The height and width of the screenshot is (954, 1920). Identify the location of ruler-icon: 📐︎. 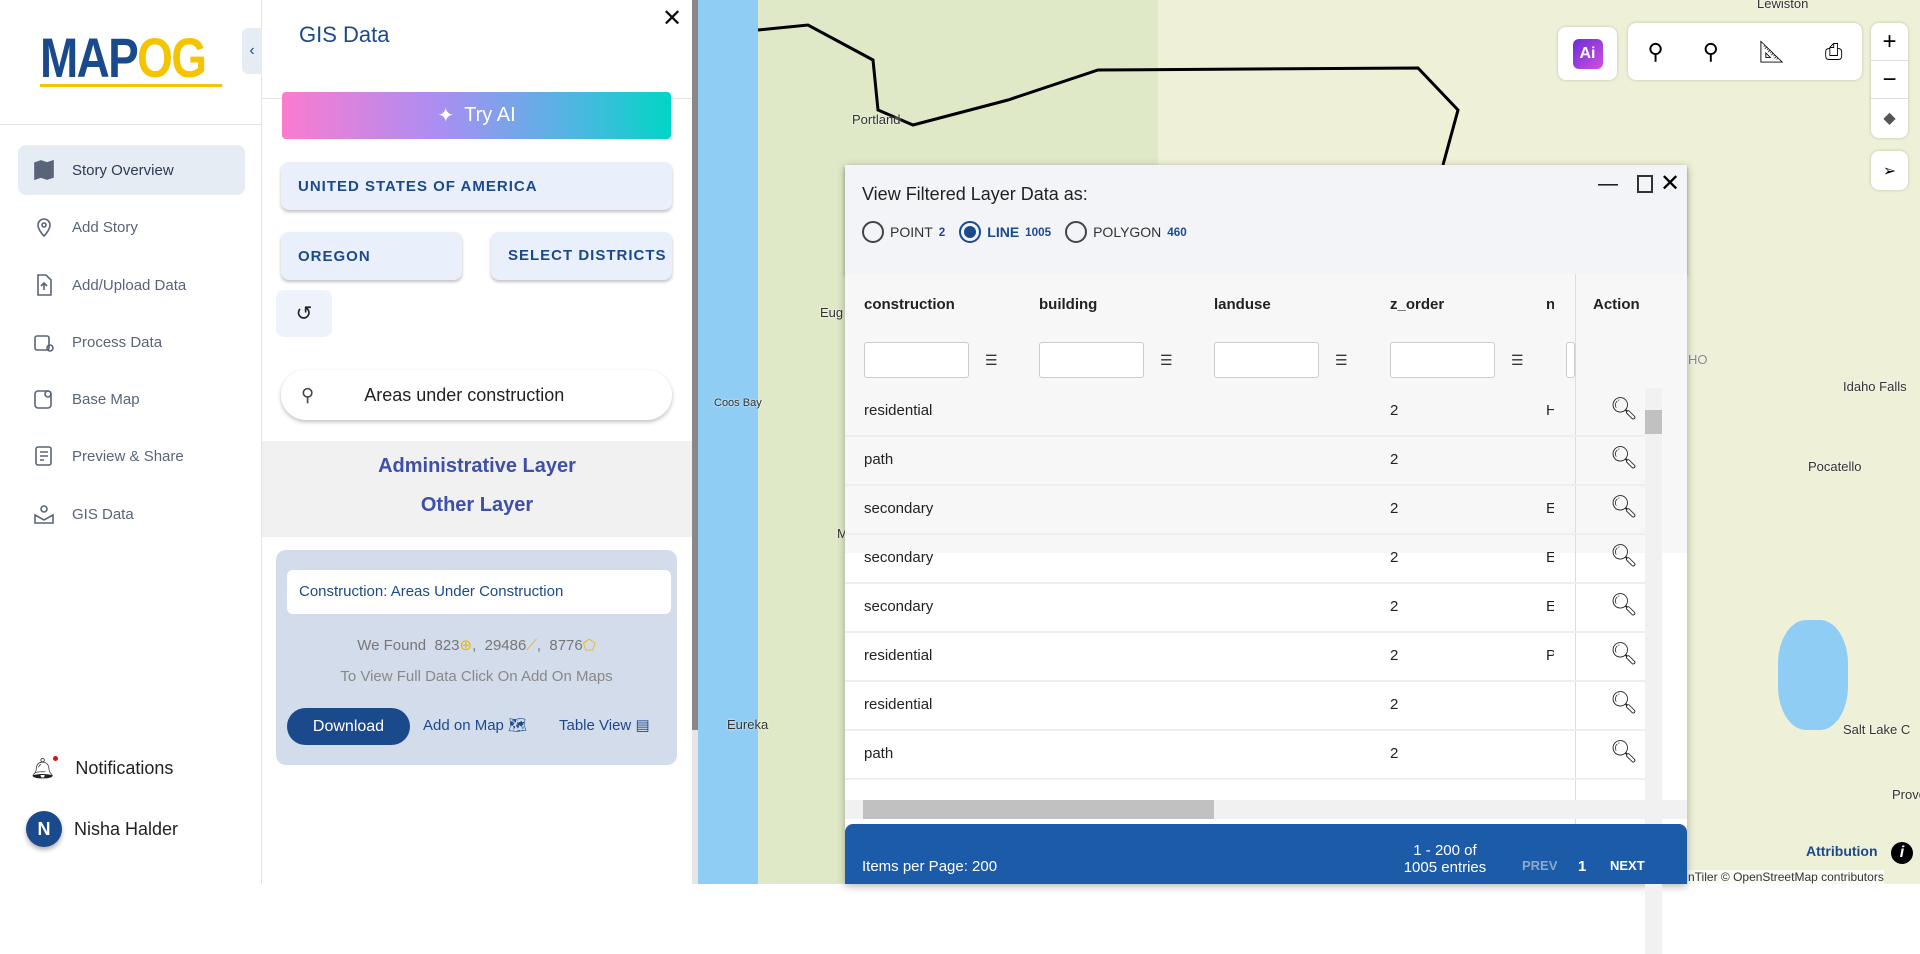
(1772, 52).